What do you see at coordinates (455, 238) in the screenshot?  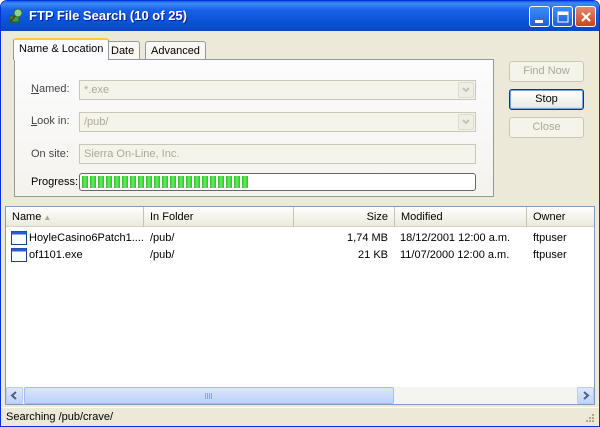 I see `cell-modified: 18/12/2001 12:00 a.m.` at bounding box center [455, 238].